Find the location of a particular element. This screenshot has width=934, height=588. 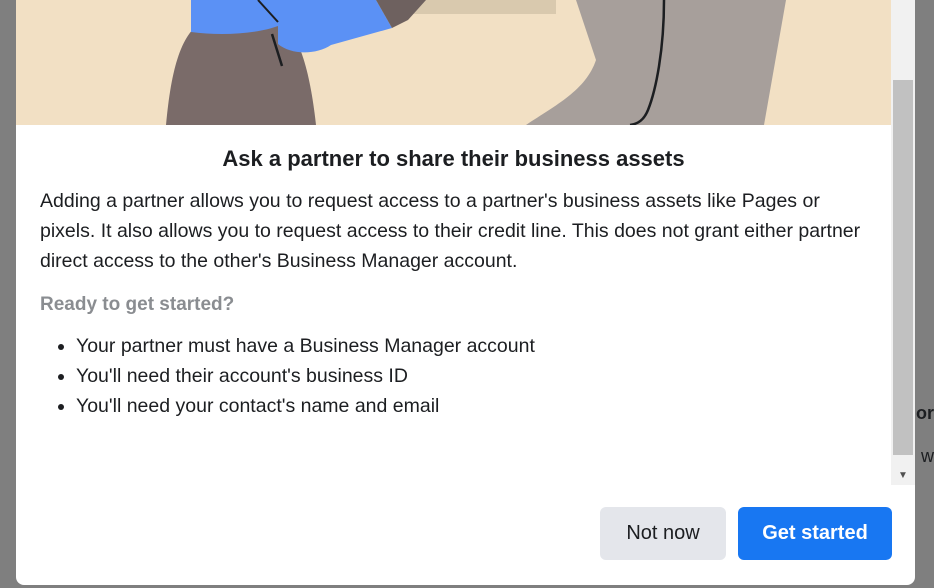

scroll-down-arrow-icon: ▼ is located at coordinates (903, 475).